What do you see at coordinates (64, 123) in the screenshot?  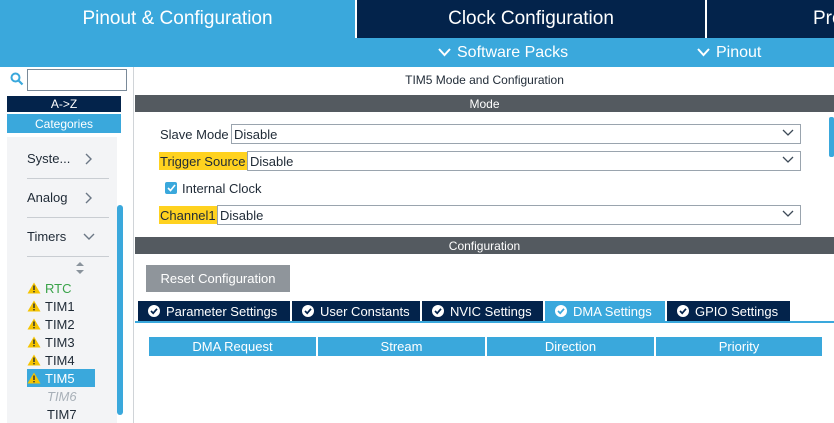 I see `categories-button: Categories` at bounding box center [64, 123].